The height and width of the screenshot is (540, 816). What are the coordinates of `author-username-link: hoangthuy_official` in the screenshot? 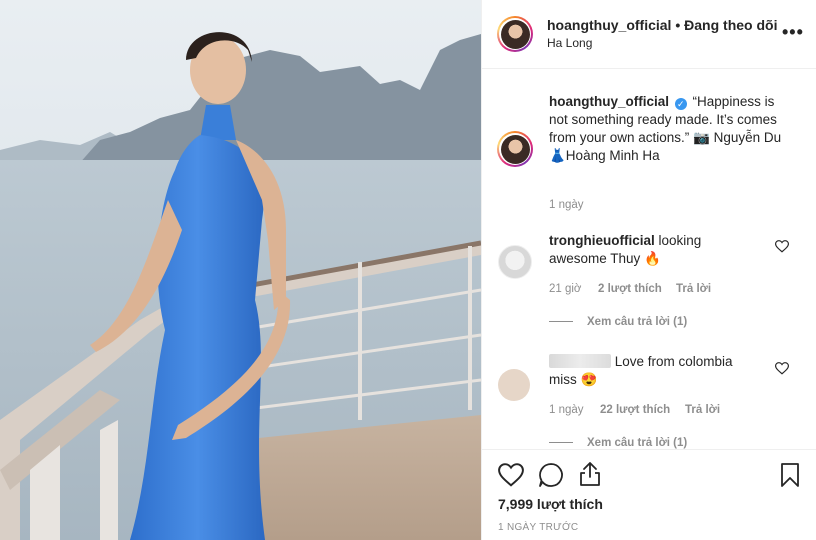 It's located at (609, 25).